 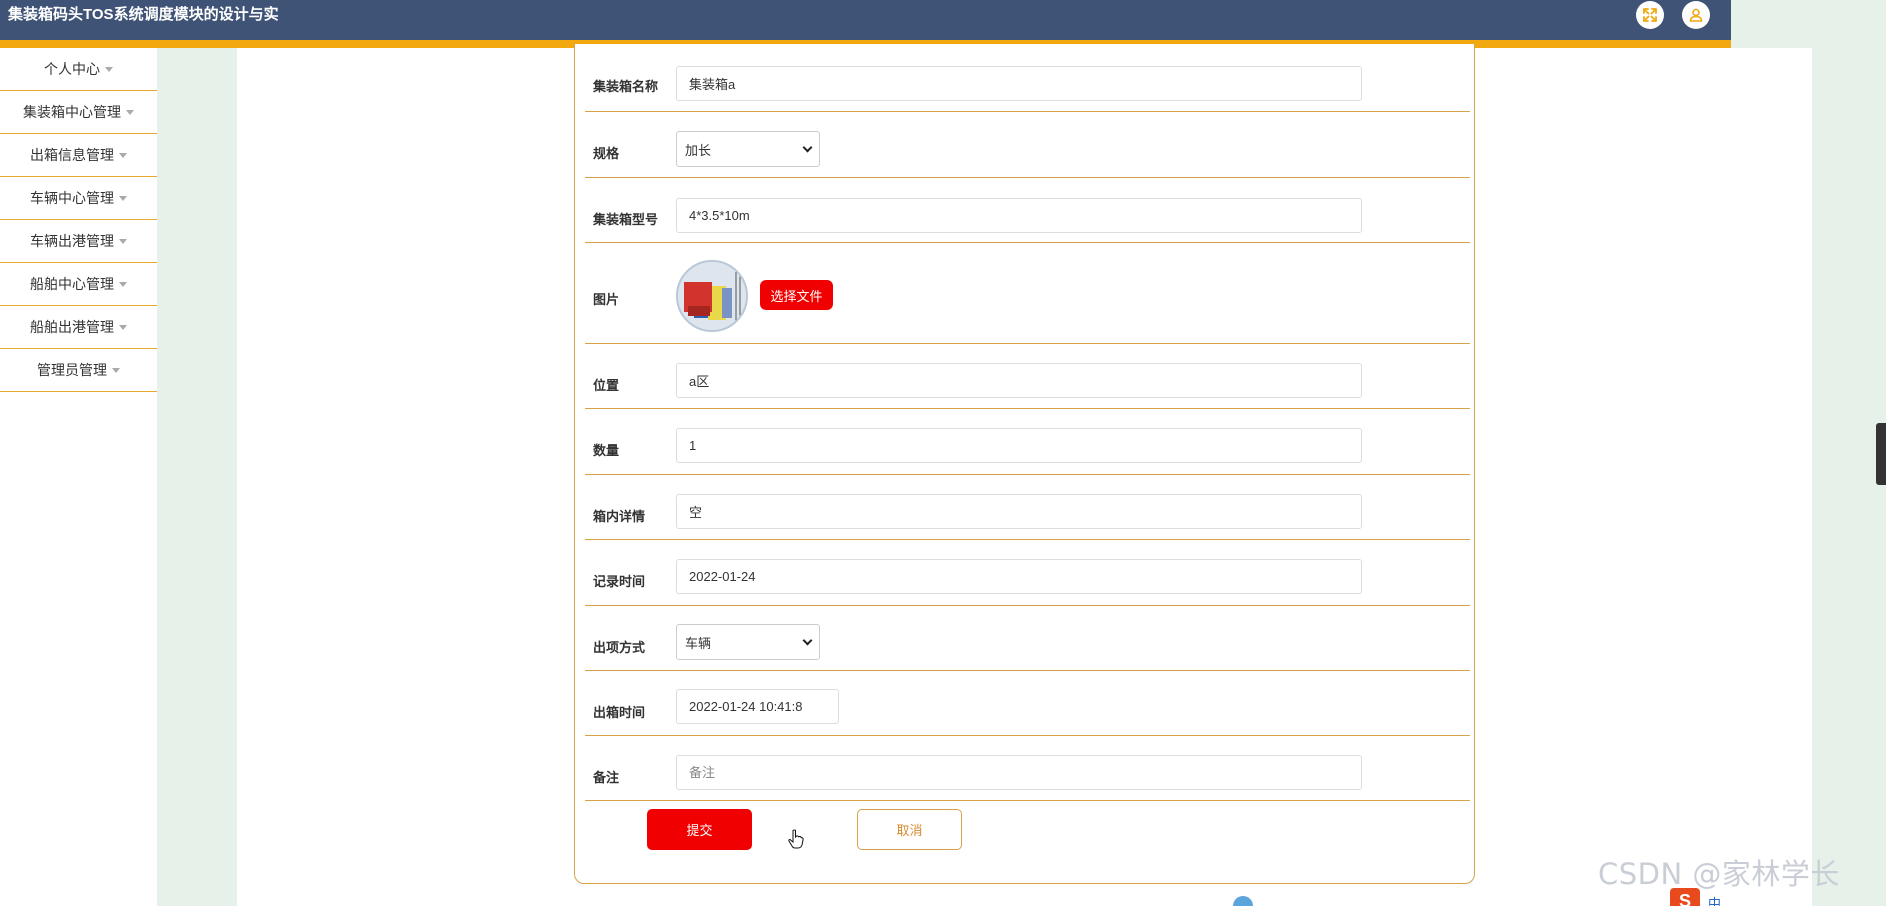 I want to click on hand-cursor-icon, so click(x=796, y=839).